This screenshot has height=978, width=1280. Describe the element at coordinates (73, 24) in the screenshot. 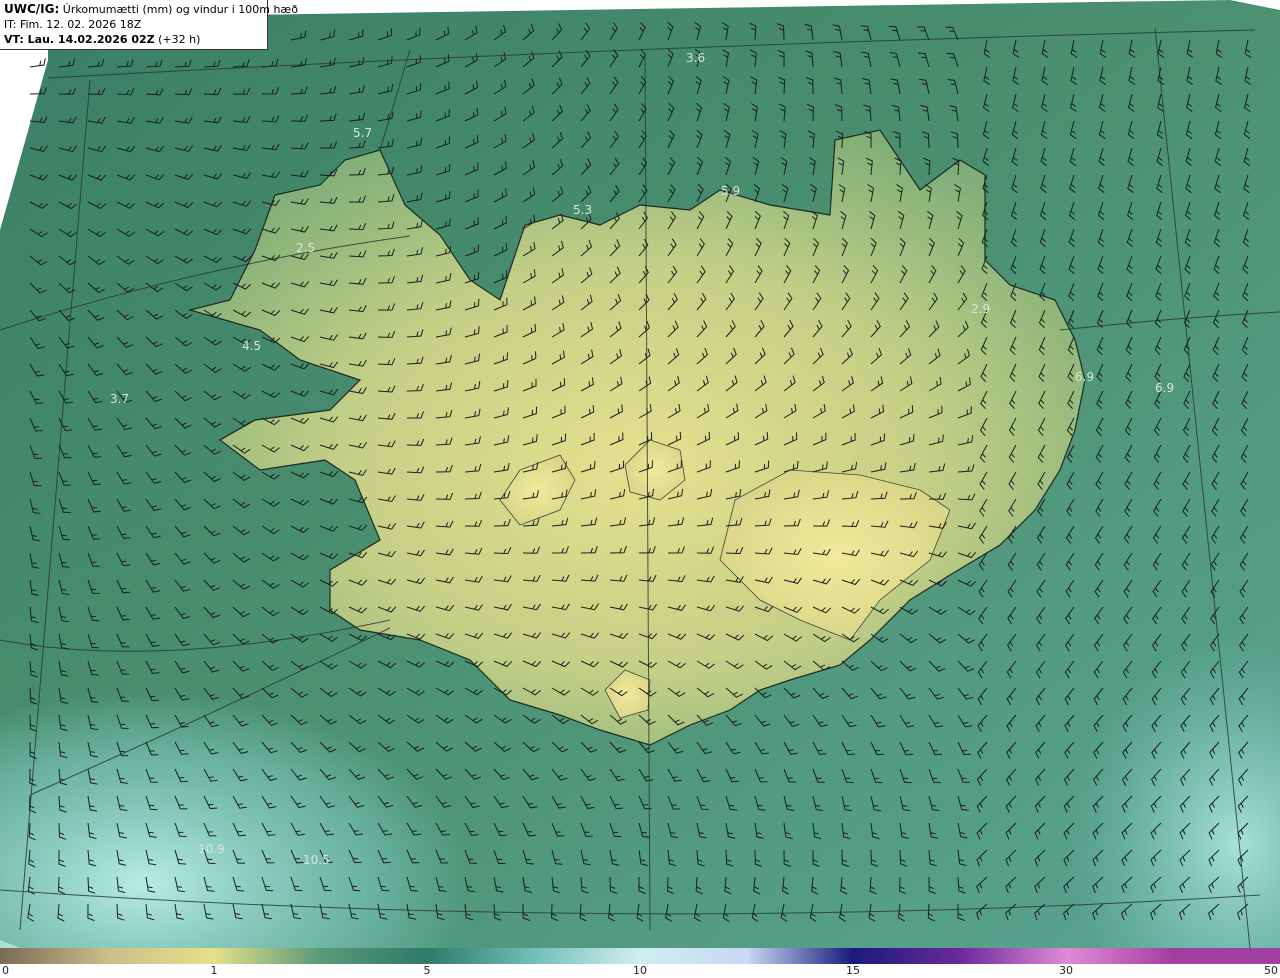

I see `init-time: IT: Fim. 12. 02. 2026 18Z` at that location.